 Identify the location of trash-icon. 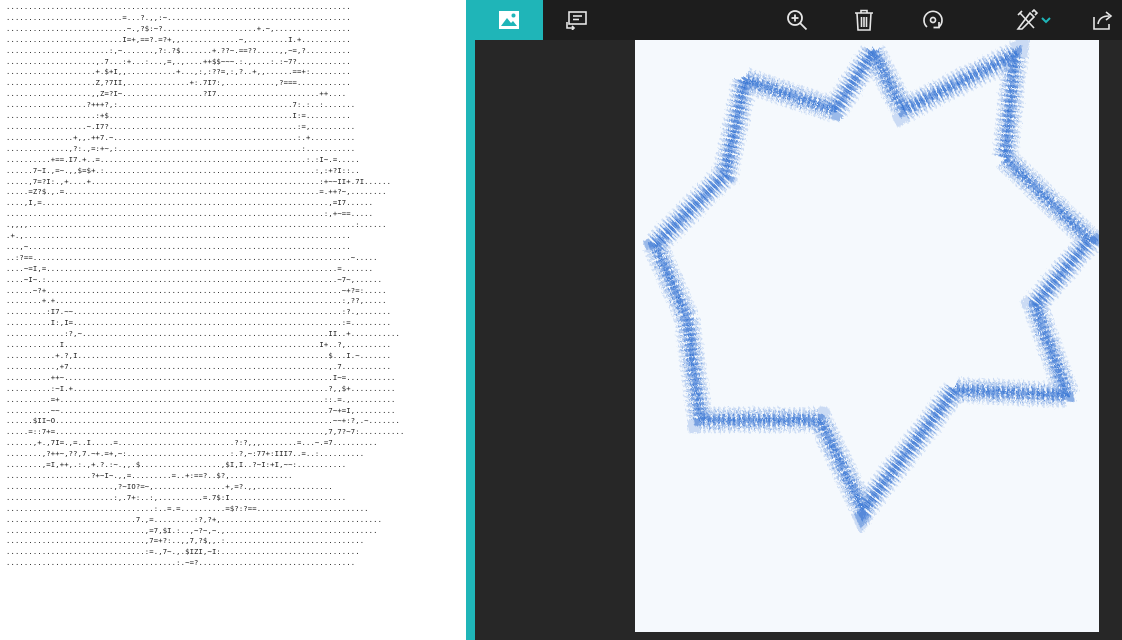
(864, 20).